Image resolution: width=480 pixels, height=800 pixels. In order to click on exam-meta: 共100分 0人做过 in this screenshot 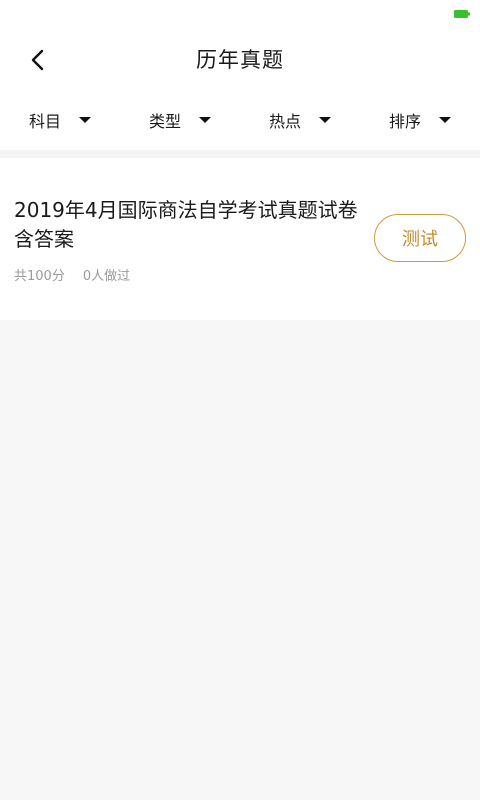, I will do `click(72, 274)`.